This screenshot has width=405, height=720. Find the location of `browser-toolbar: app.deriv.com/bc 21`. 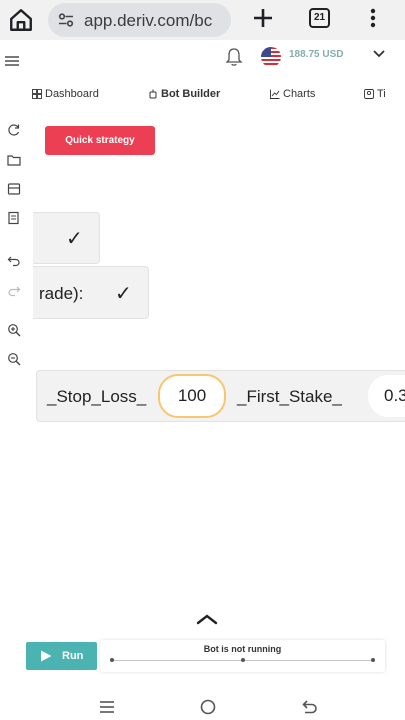

browser-toolbar: app.deriv.com/bc 21 is located at coordinates (202, 20).